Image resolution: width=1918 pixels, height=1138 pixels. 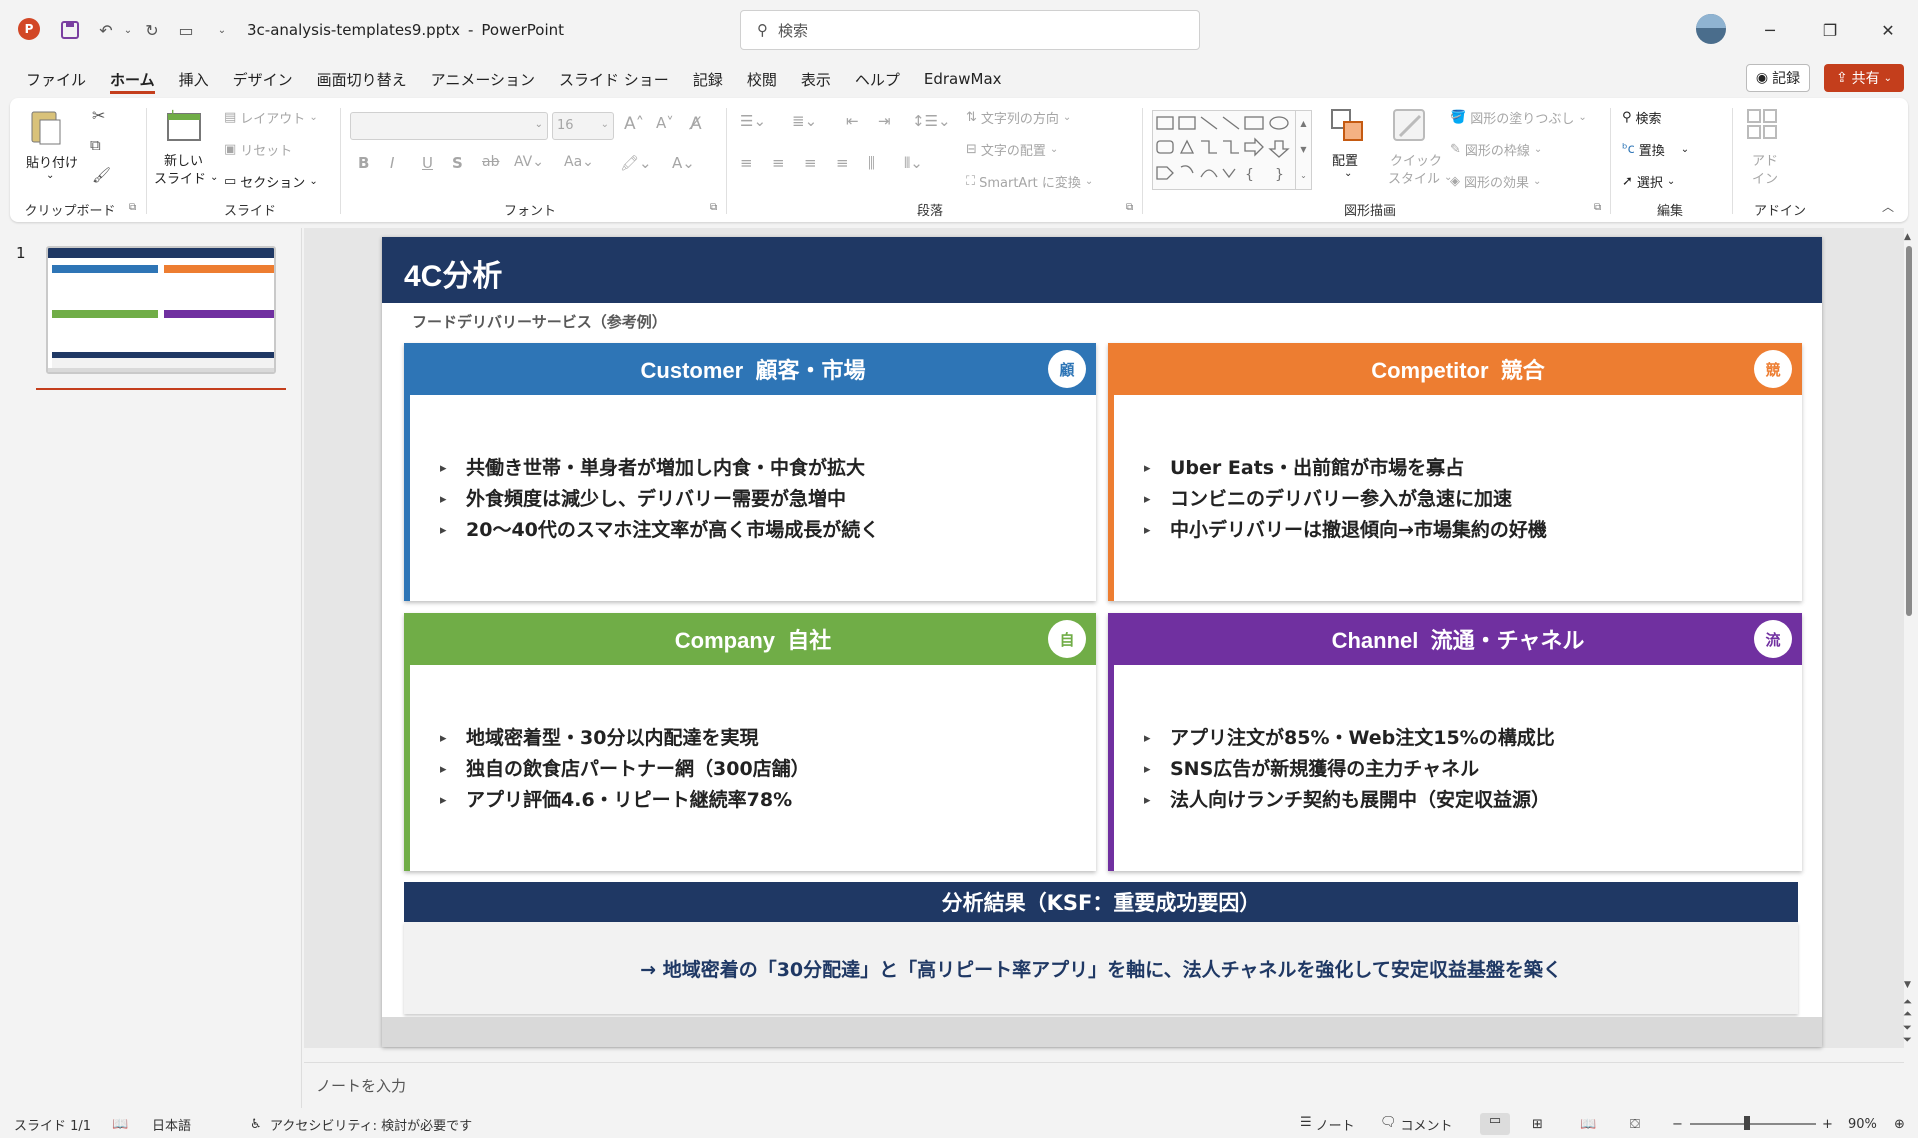 I want to click on scroll-up-icon: ▲, so click(x=1907, y=237).